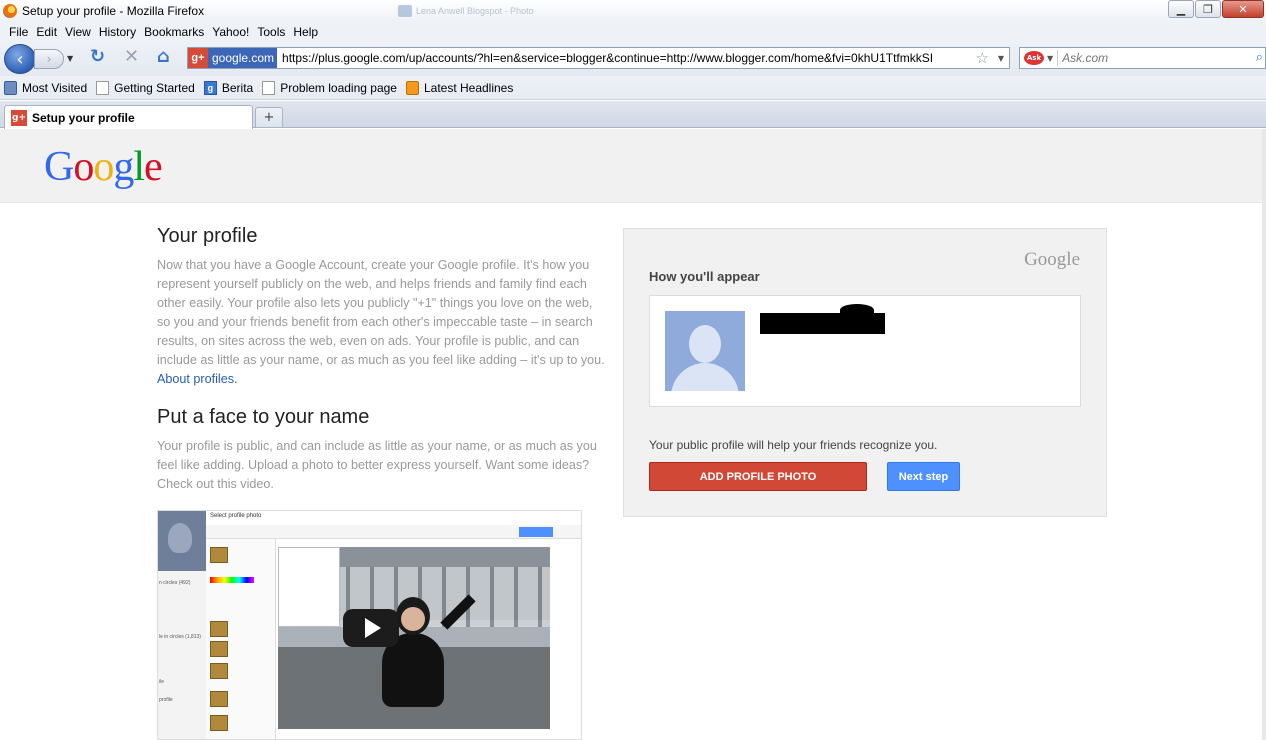 The height and width of the screenshot is (740, 1266). I want to click on logo-letter: l, so click(139, 167).